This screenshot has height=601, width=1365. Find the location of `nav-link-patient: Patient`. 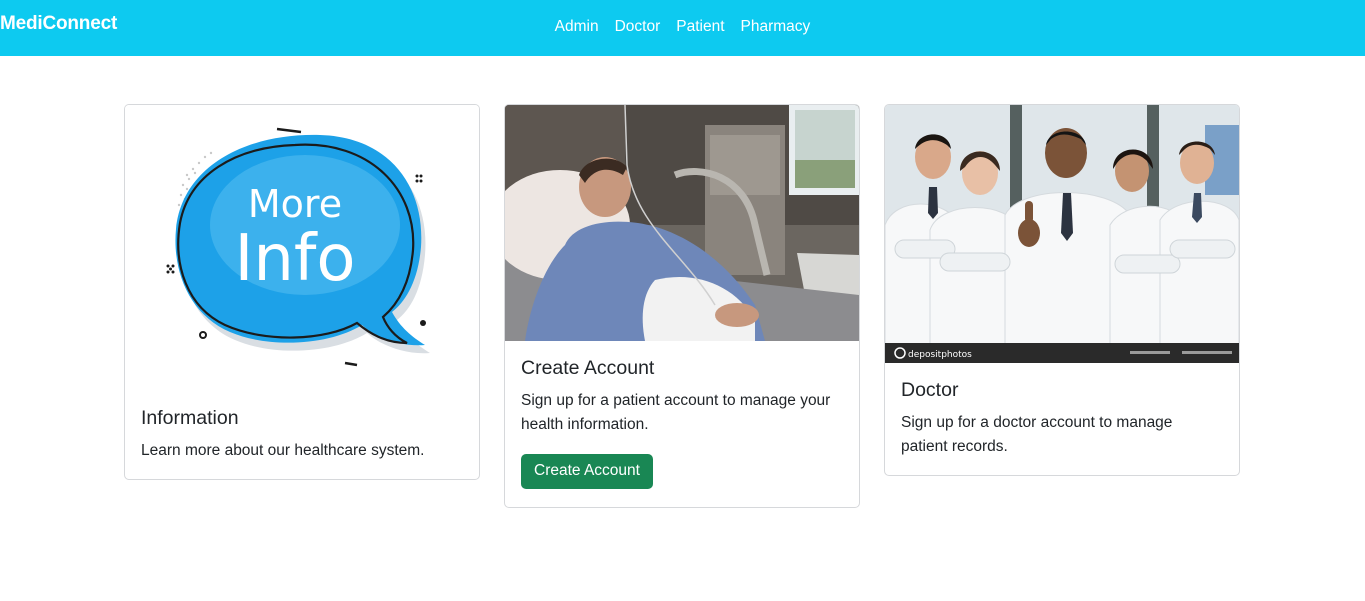

nav-link-patient: Patient is located at coordinates (700, 27).